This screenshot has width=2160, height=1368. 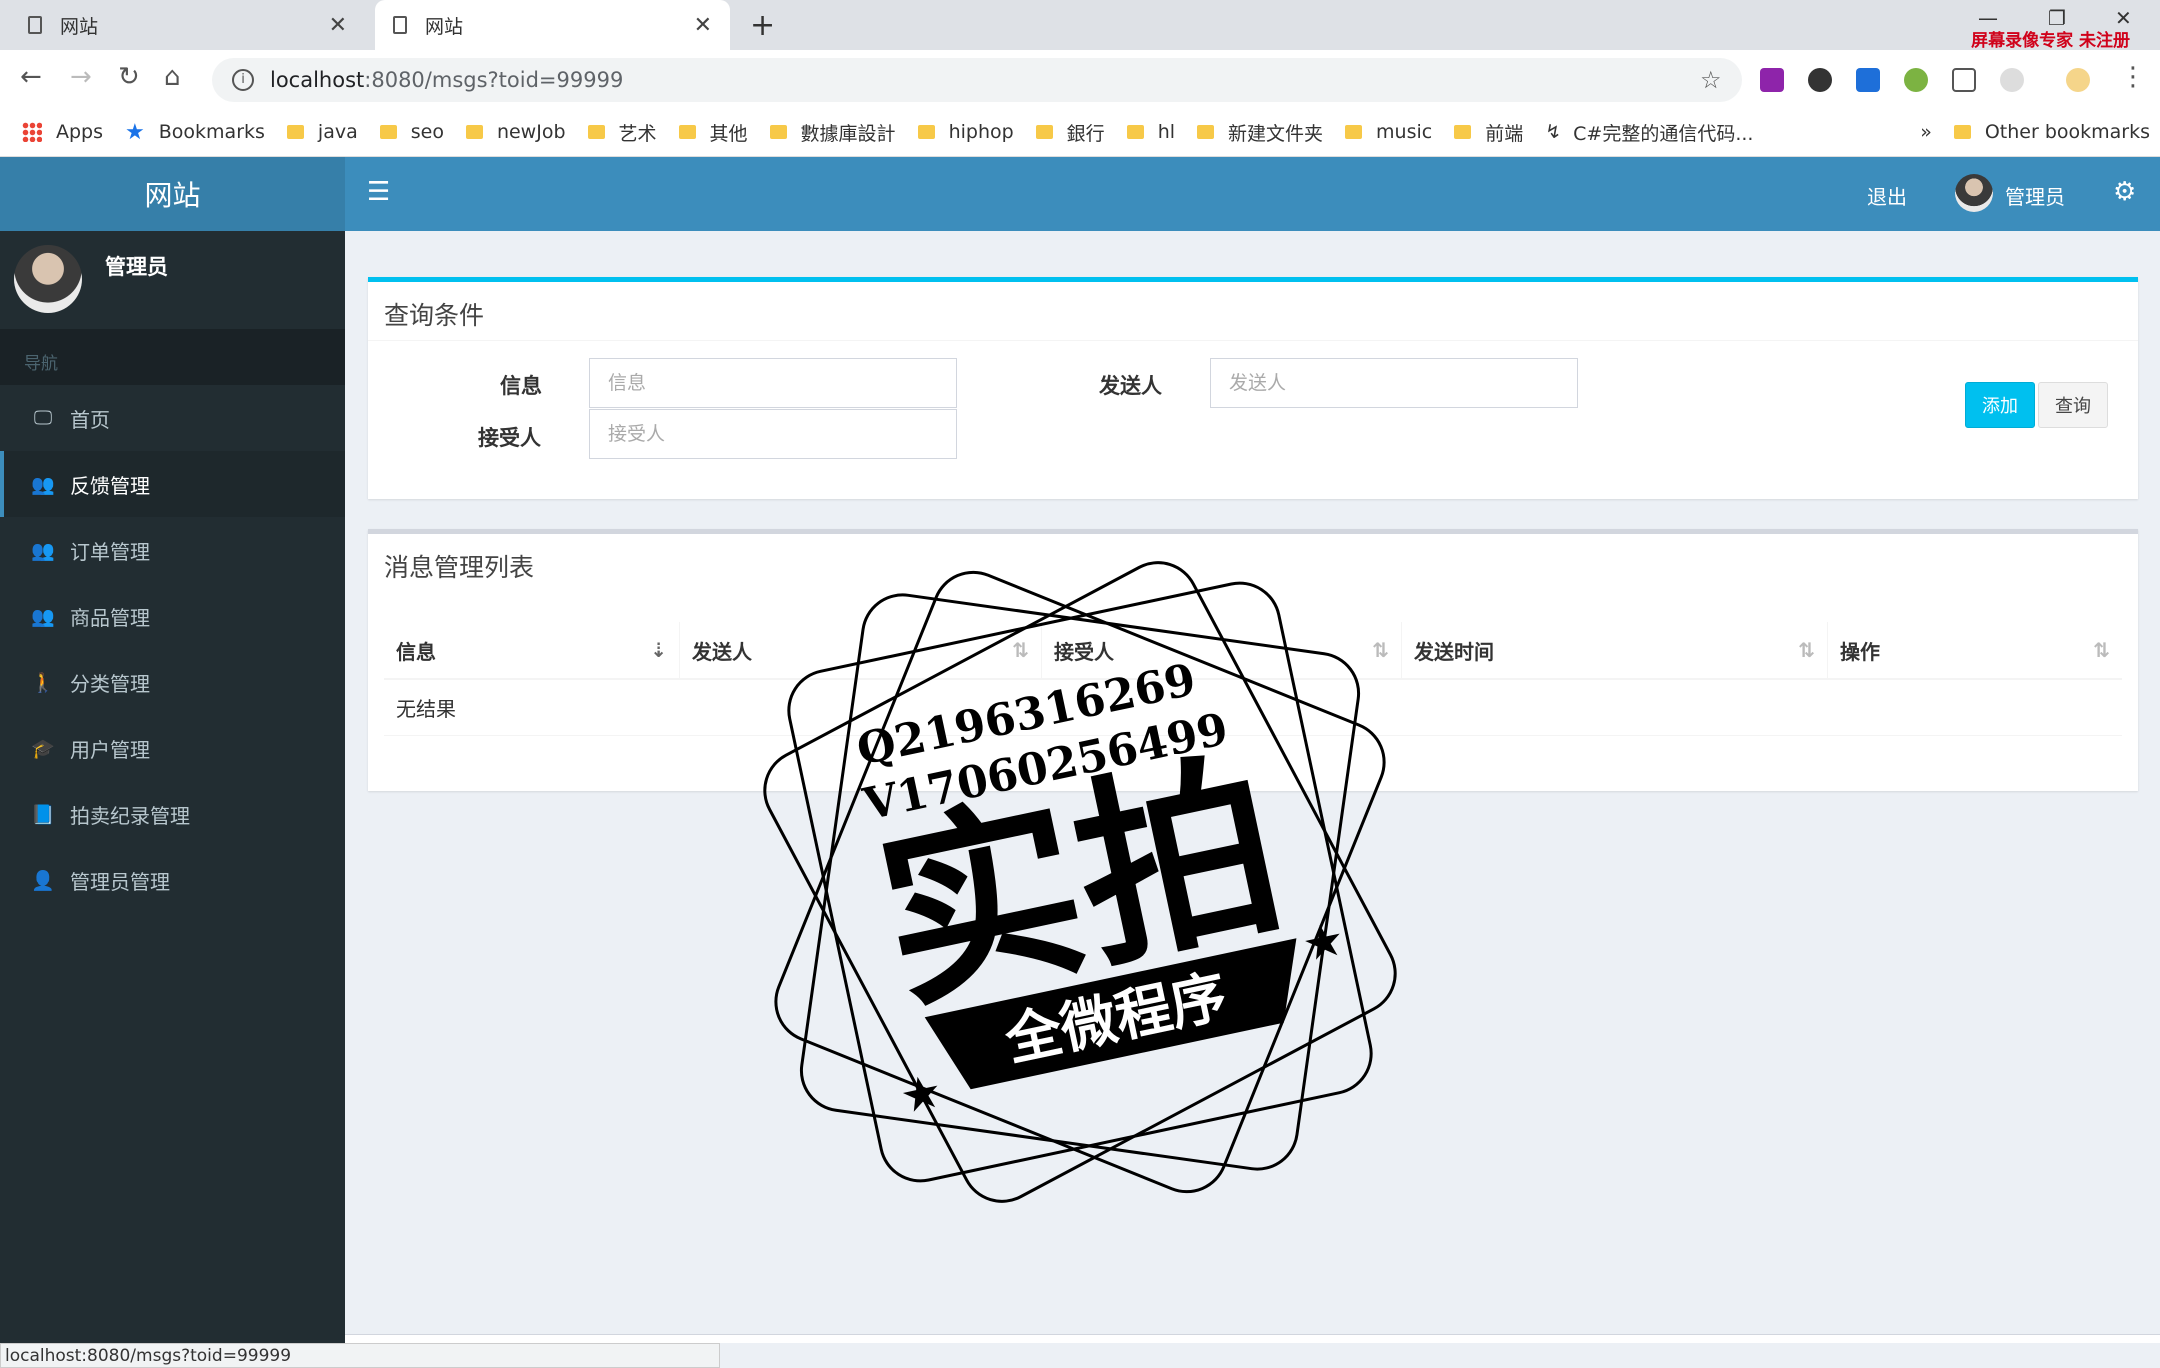 What do you see at coordinates (317, 80) in the screenshot?
I see `url-host: localhost` at bounding box center [317, 80].